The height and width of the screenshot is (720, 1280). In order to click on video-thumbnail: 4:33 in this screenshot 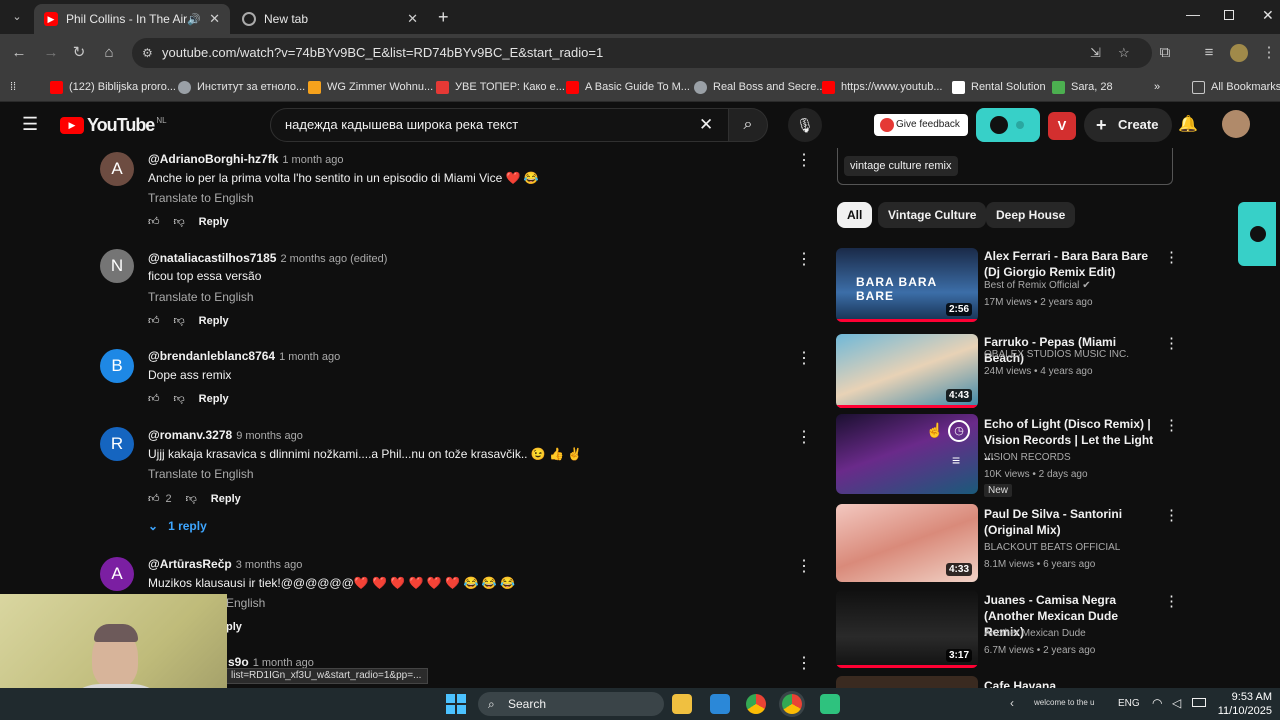, I will do `click(907, 543)`.